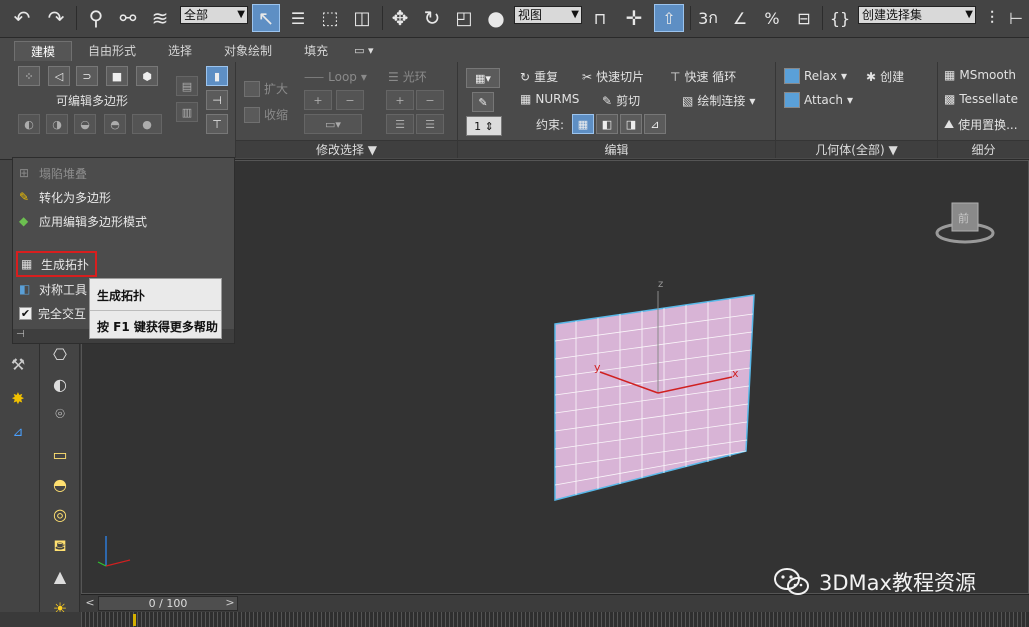  What do you see at coordinates (980, 75) in the screenshot?
I see `msmooth-button: ▦ MSmooth` at bounding box center [980, 75].